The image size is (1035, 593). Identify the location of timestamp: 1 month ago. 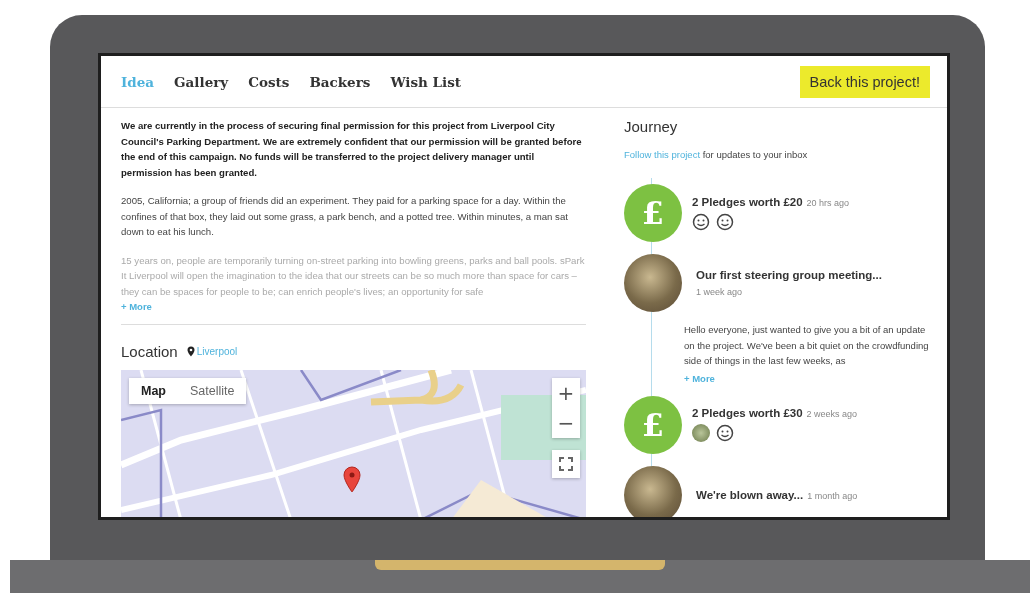
(832, 495).